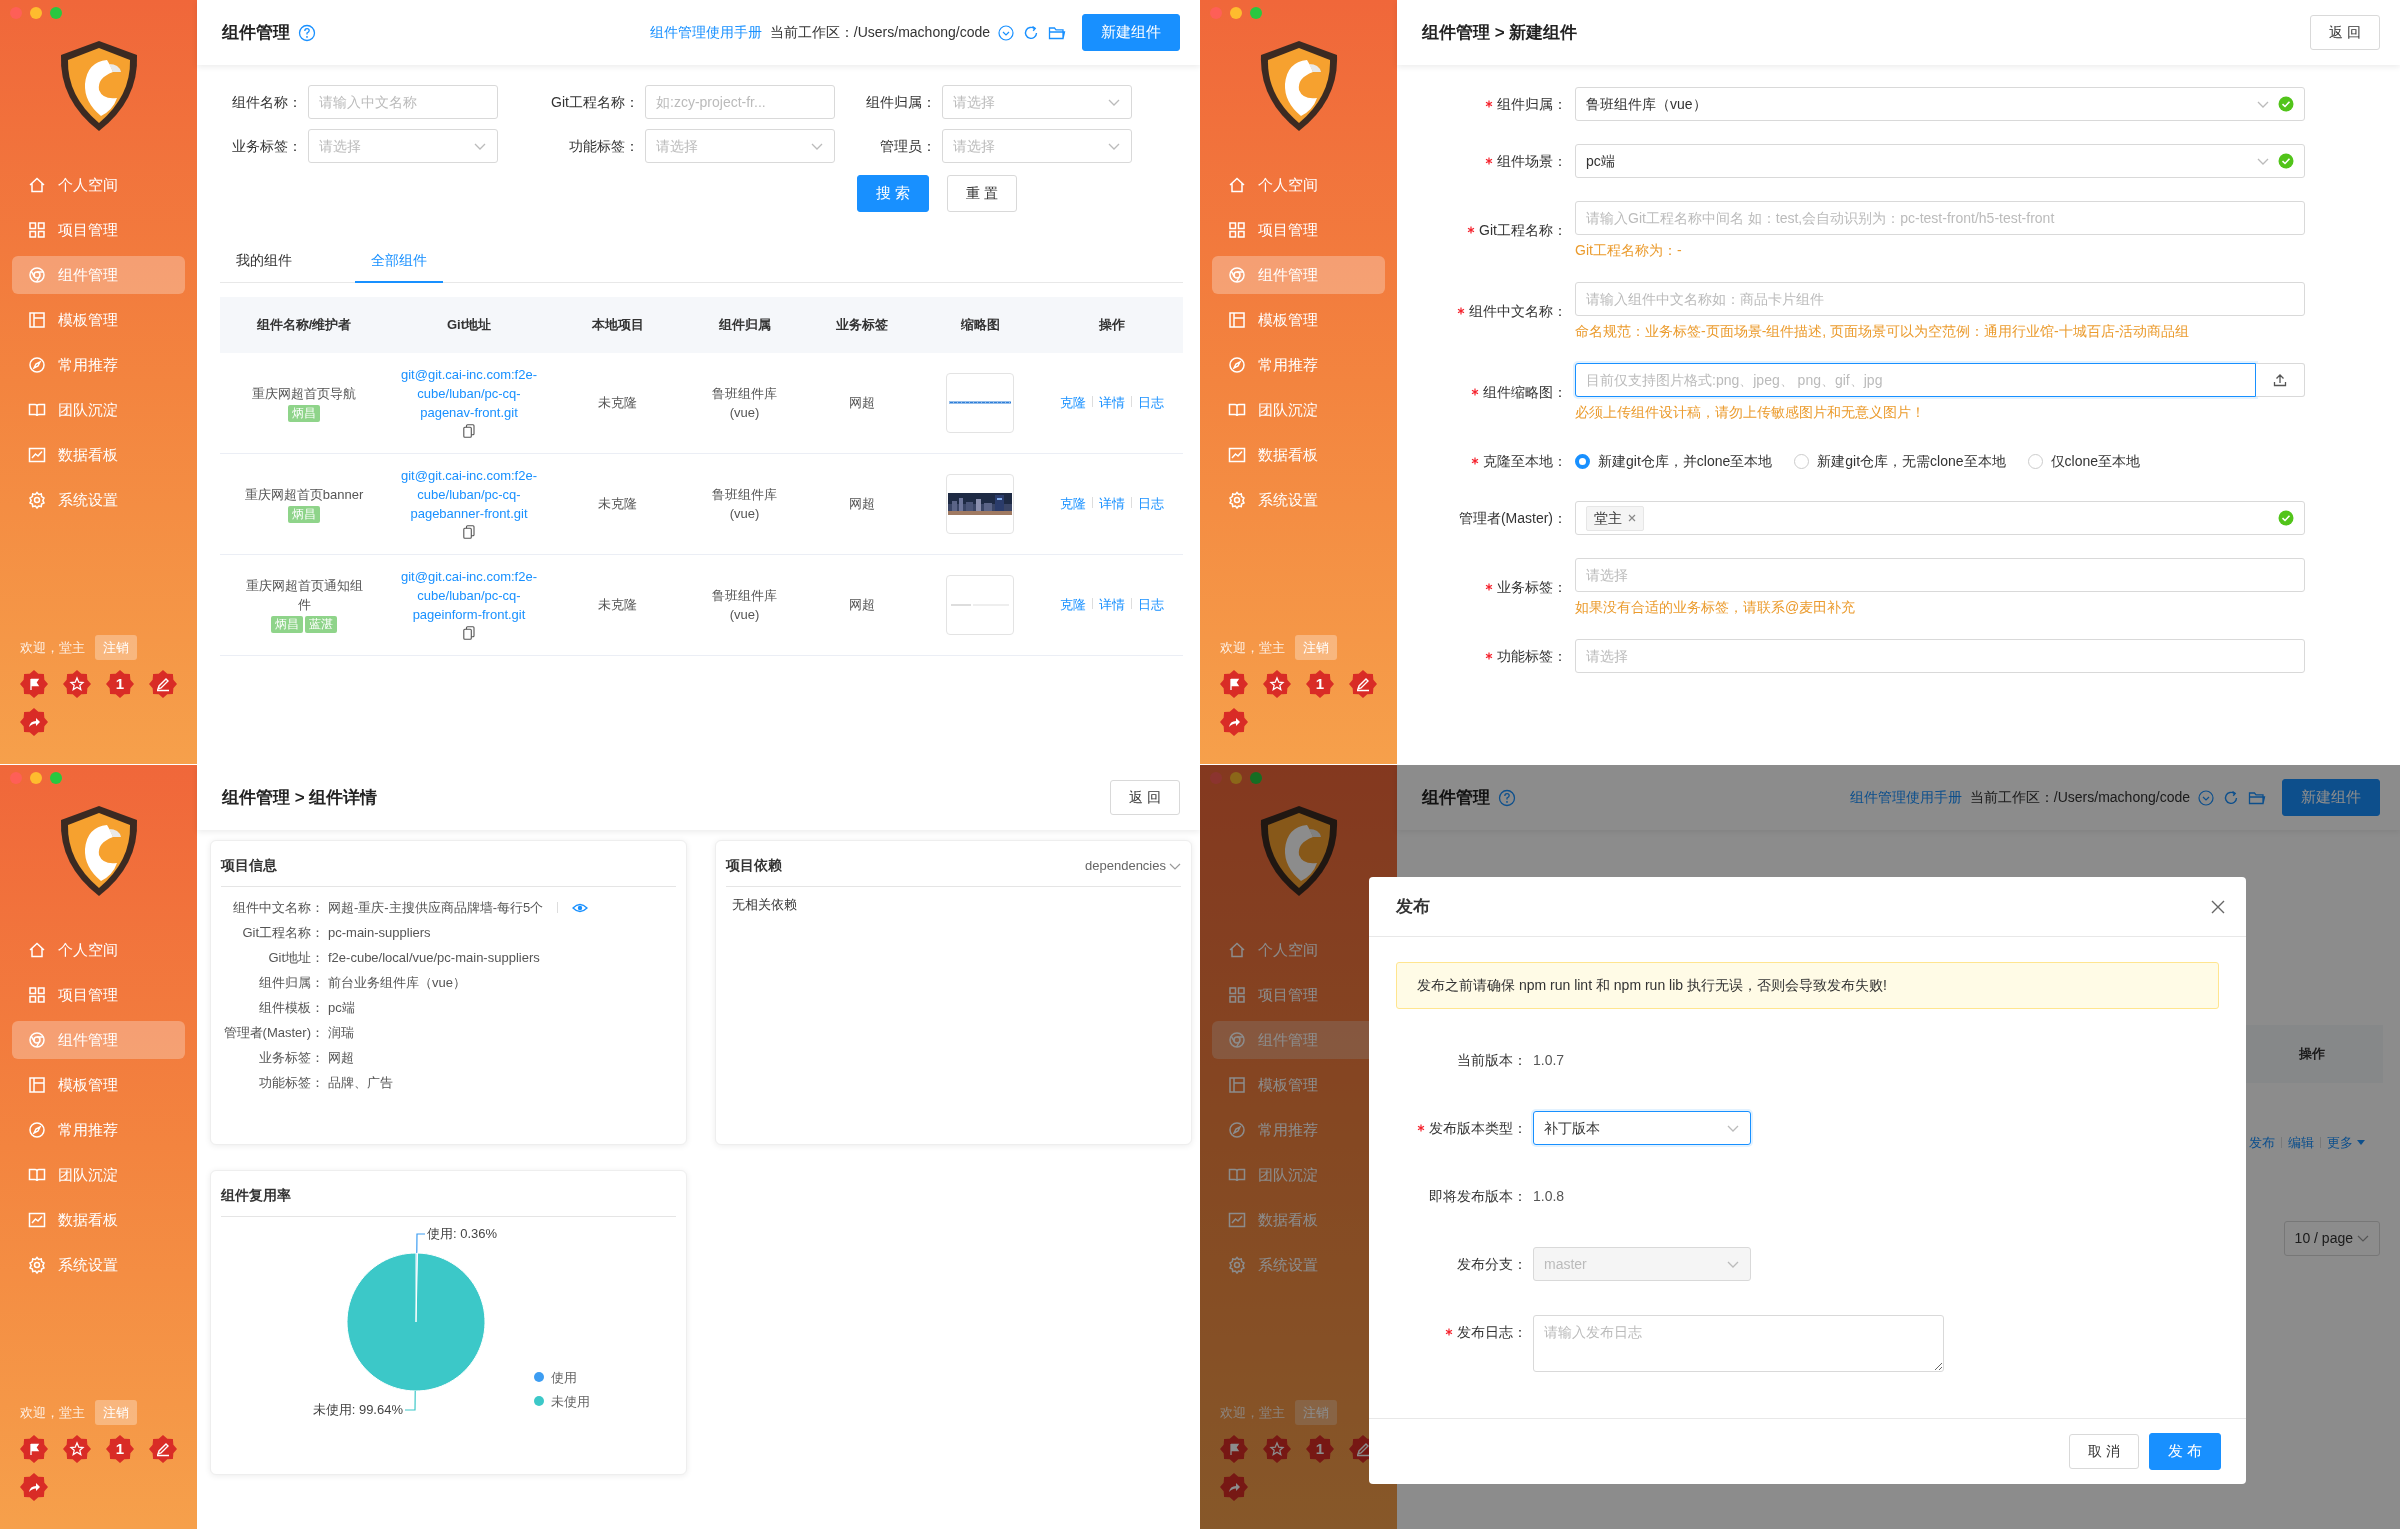 The height and width of the screenshot is (1529, 2400). What do you see at coordinates (1478, 1128) in the screenshot?
I see `field-label: 发布版本类型：` at bounding box center [1478, 1128].